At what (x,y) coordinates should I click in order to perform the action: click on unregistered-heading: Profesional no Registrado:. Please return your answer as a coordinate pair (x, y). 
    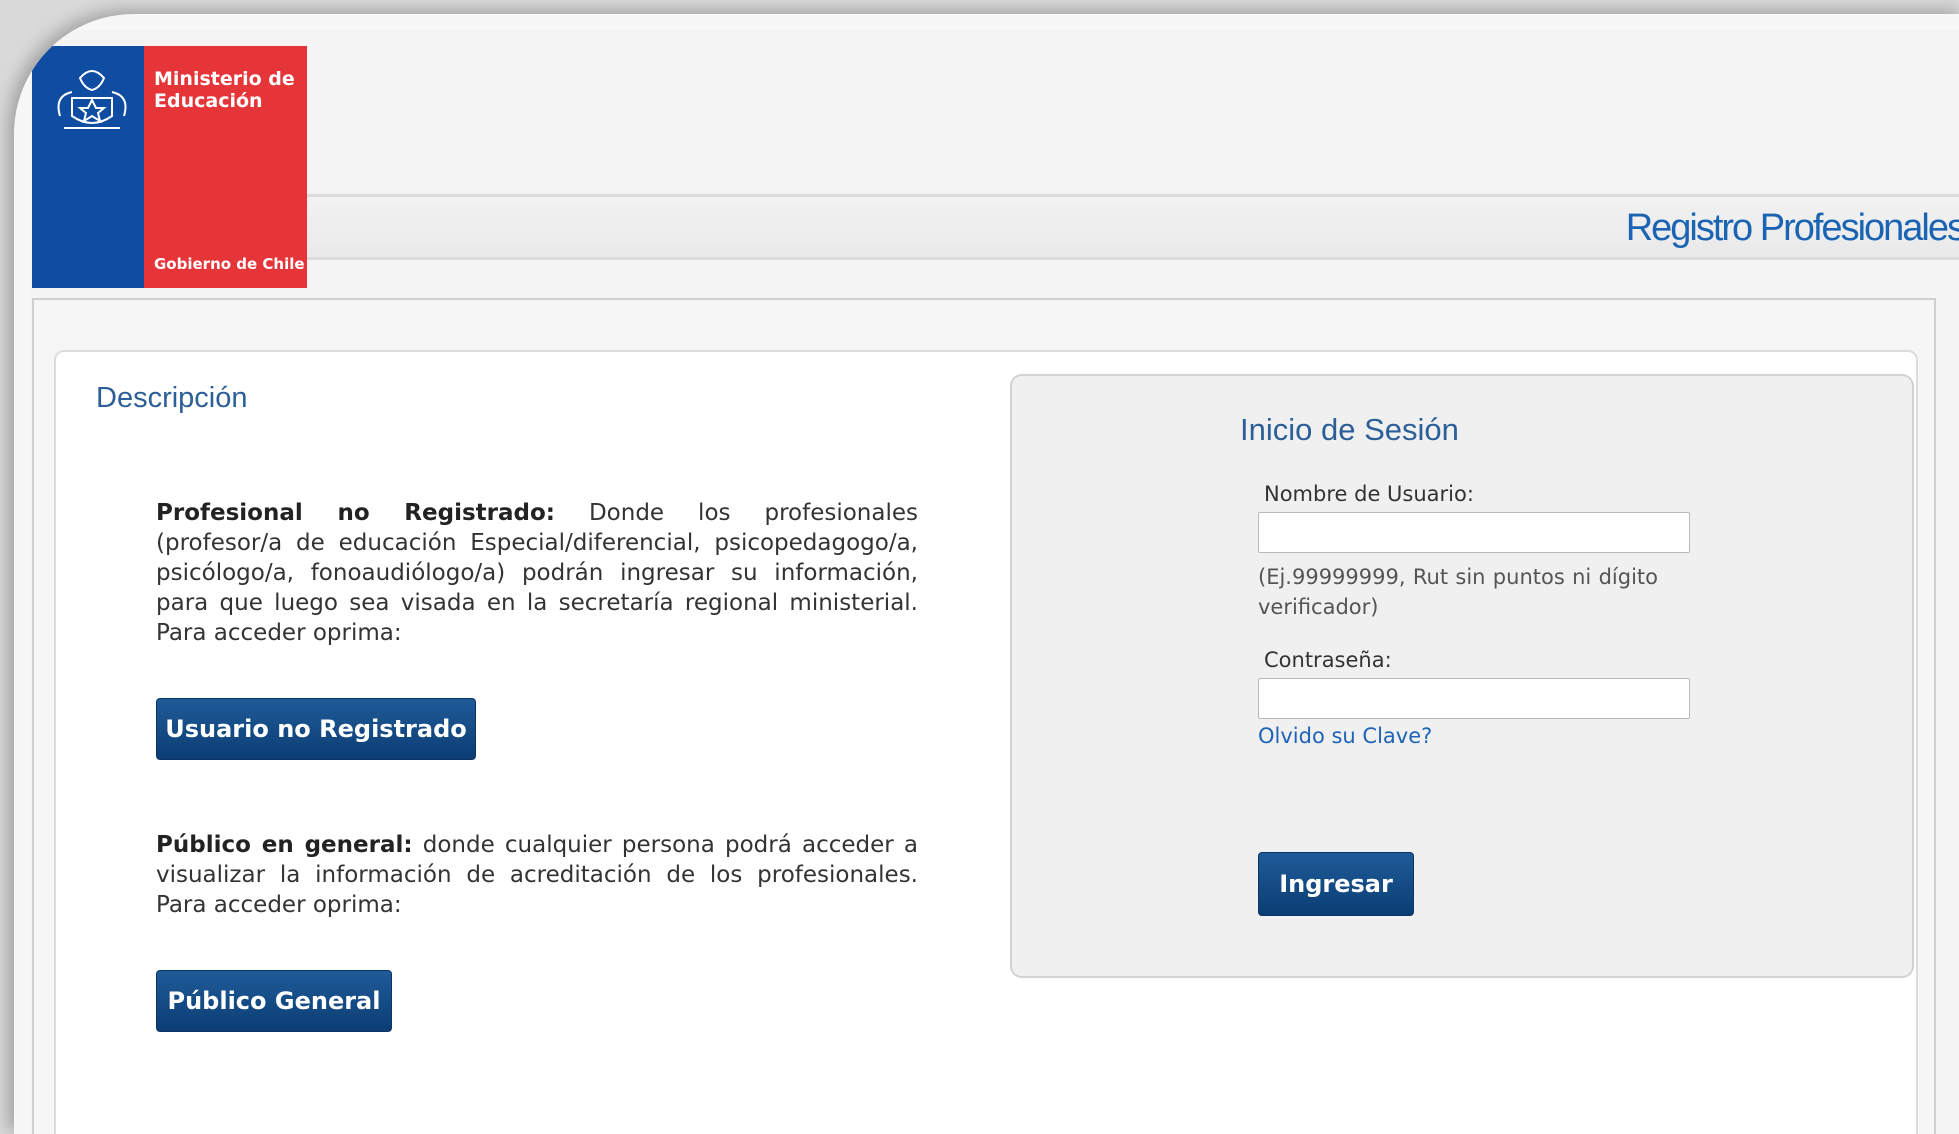
    Looking at the image, I should click on (355, 513).